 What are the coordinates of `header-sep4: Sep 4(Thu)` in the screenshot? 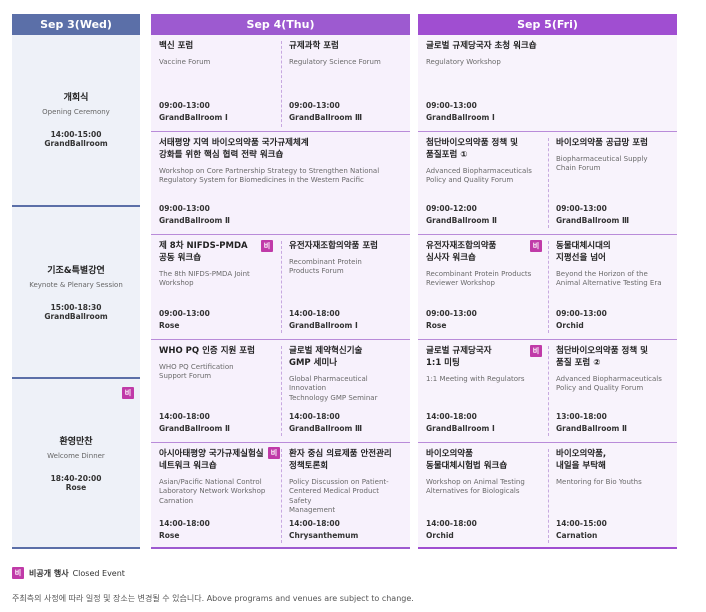 It's located at (280, 24).